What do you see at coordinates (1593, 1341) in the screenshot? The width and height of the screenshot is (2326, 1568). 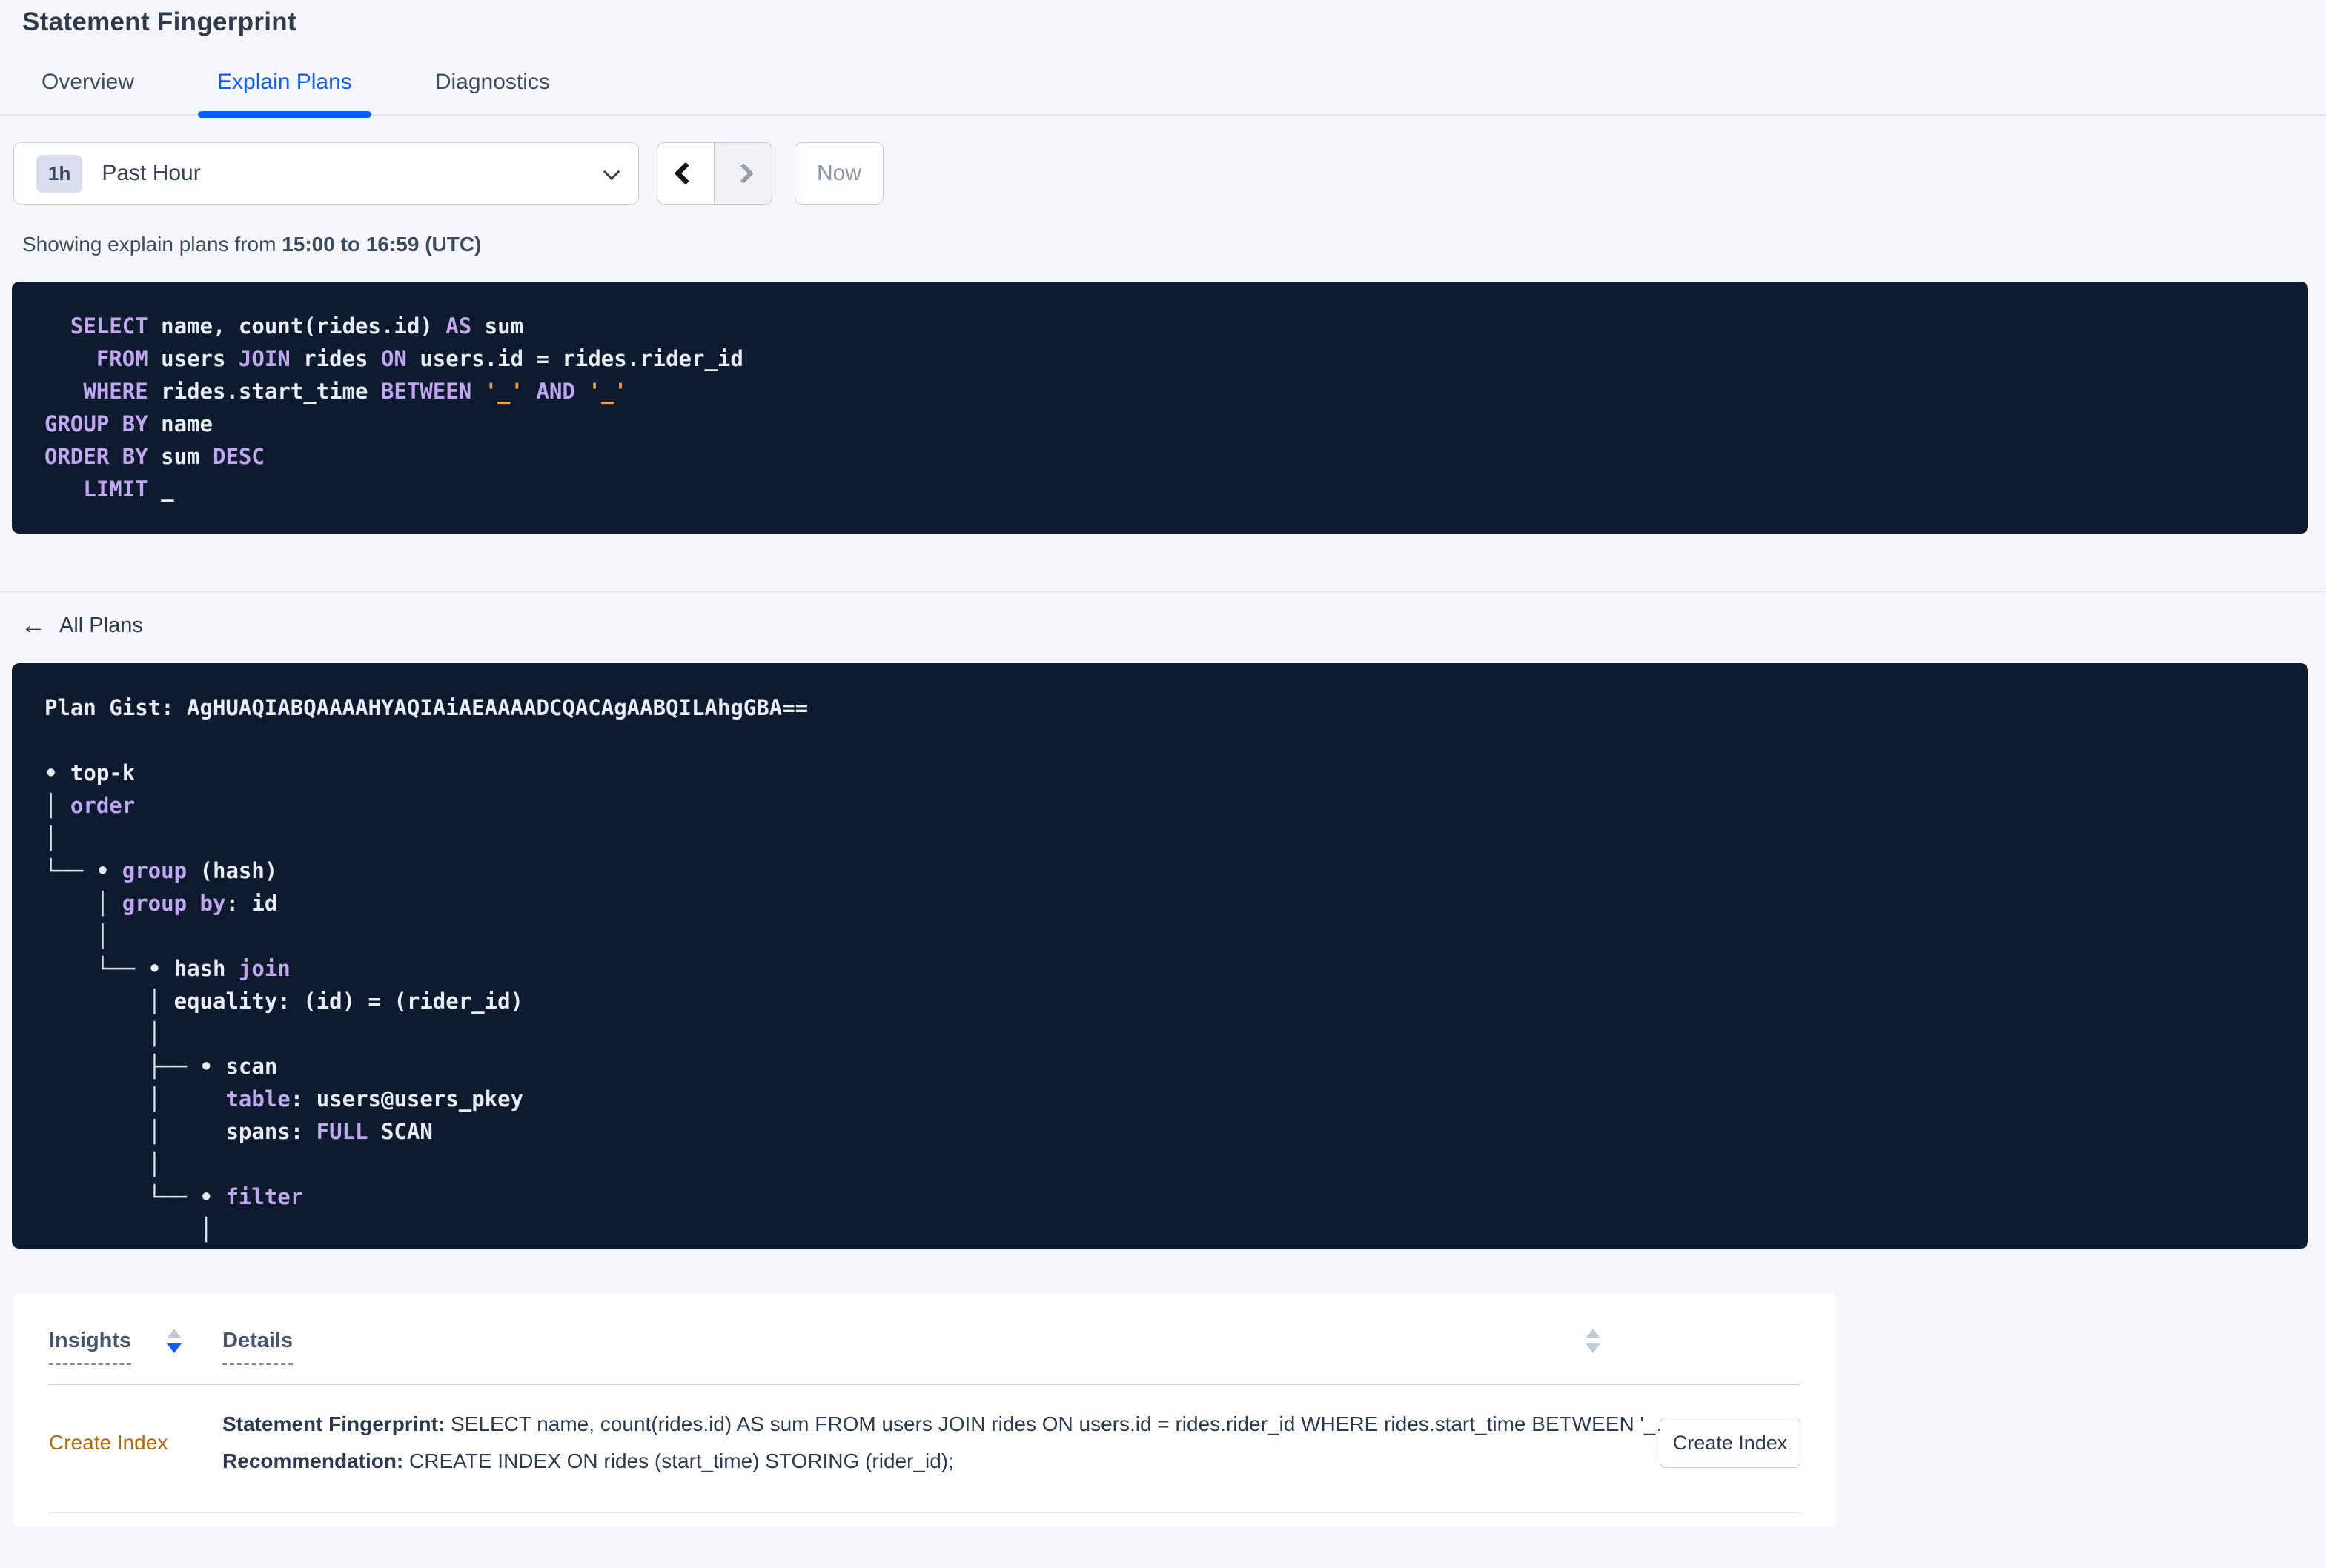 I see `sort-icon-details` at bounding box center [1593, 1341].